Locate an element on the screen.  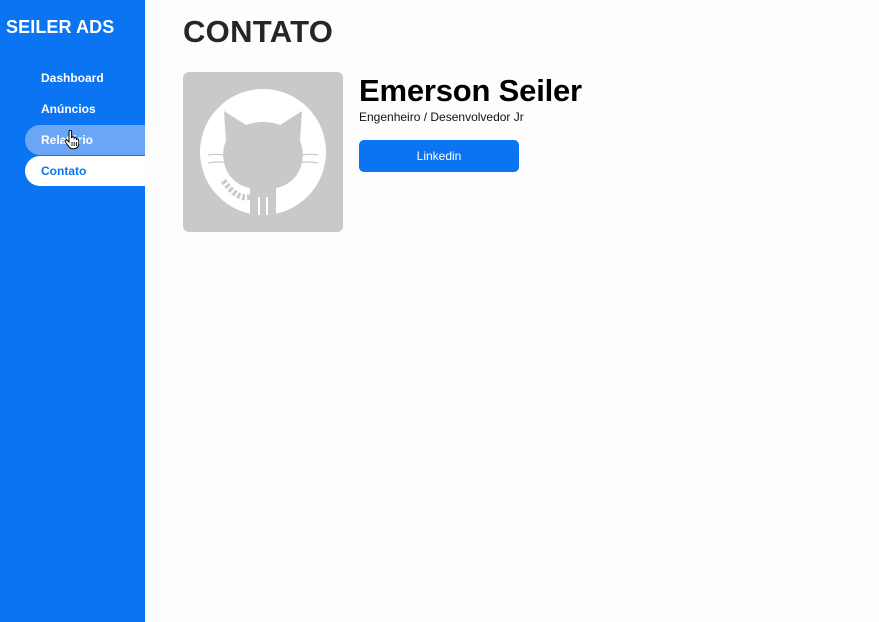
page-title: CONTATO is located at coordinates (258, 31).